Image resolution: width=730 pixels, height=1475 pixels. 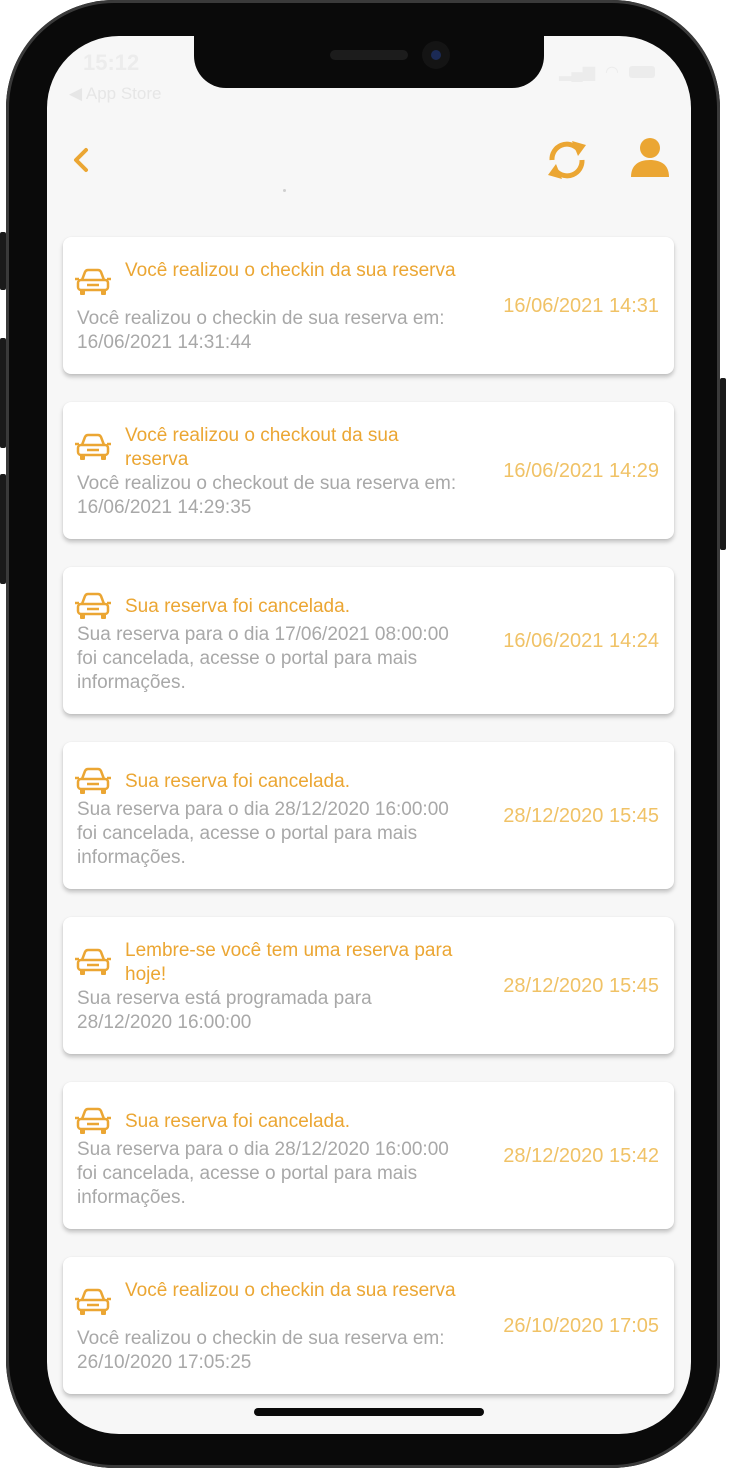 What do you see at coordinates (581, 1326) in the screenshot?
I see `notification-date: 26/10/2020 17:05` at bounding box center [581, 1326].